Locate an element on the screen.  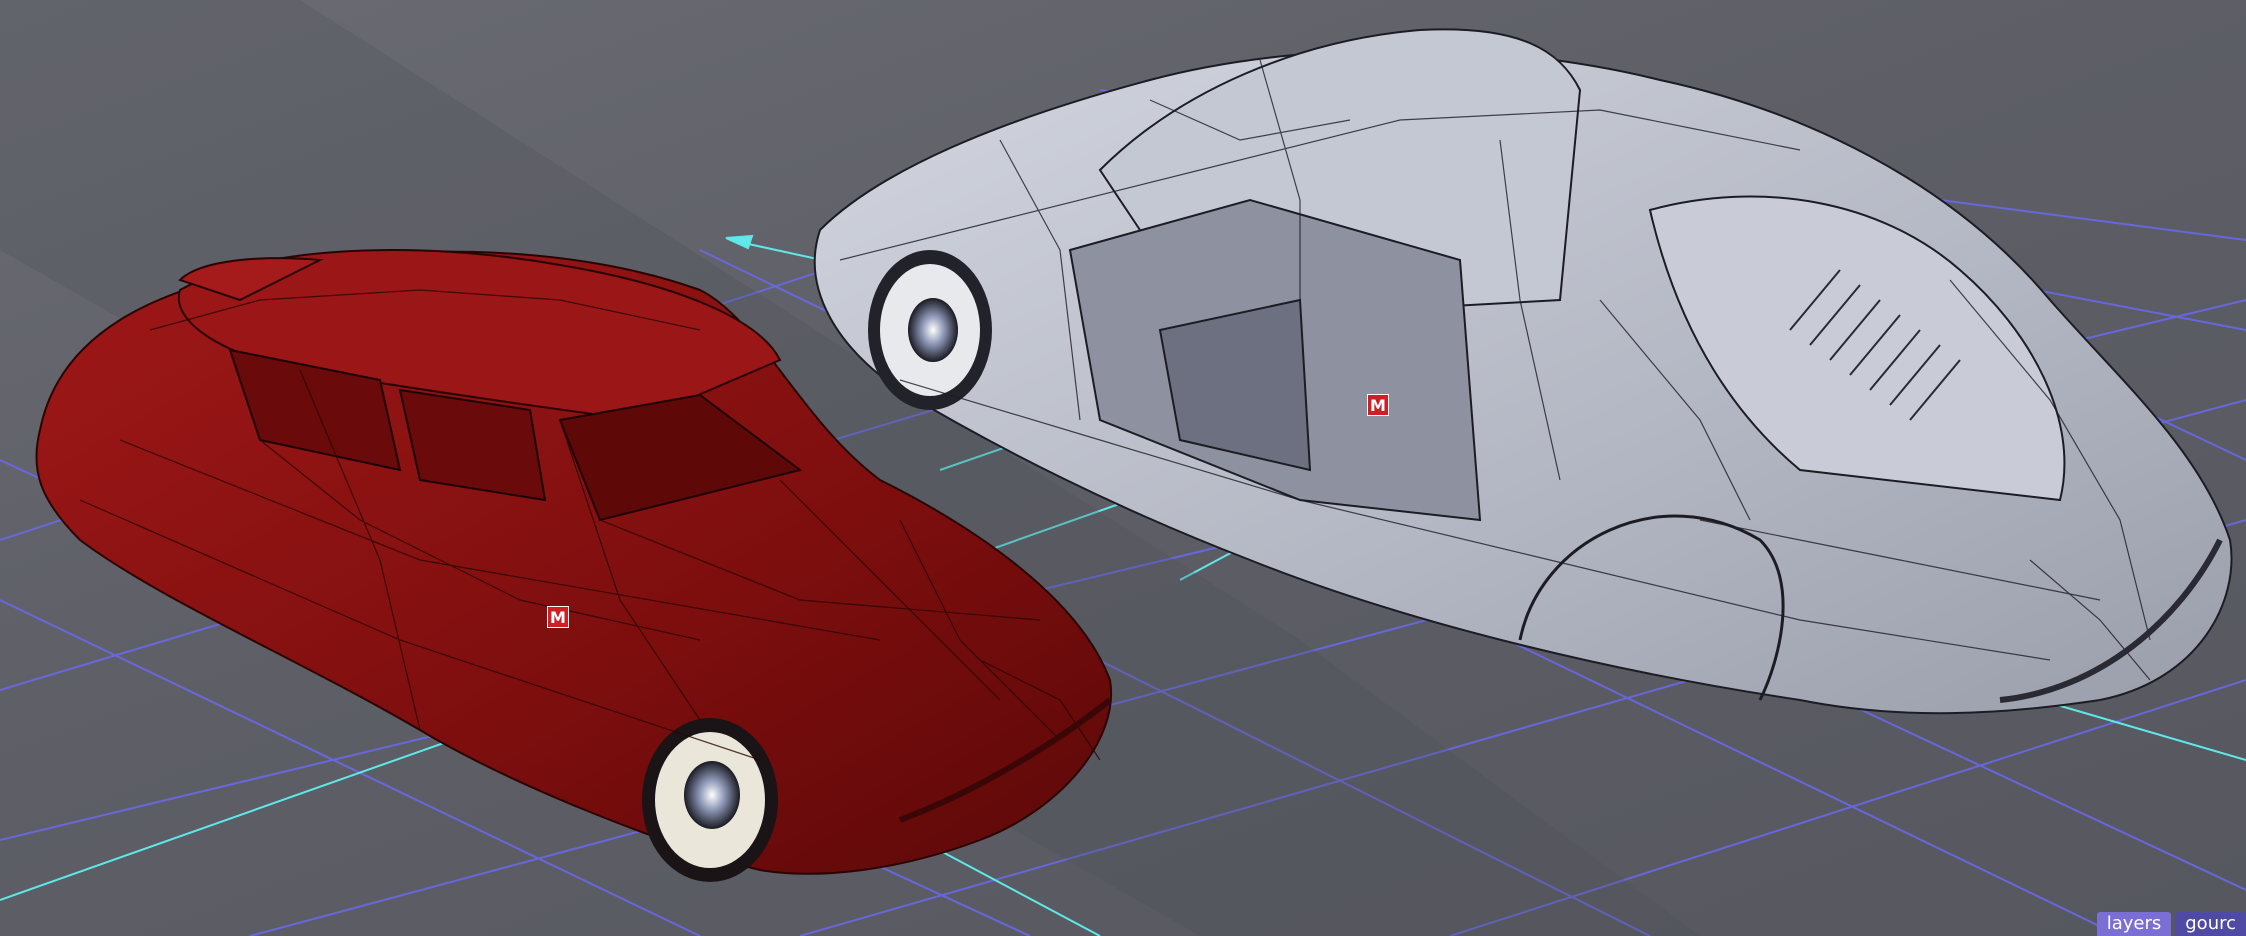
tab-layers: layers is located at coordinates (2134, 924).